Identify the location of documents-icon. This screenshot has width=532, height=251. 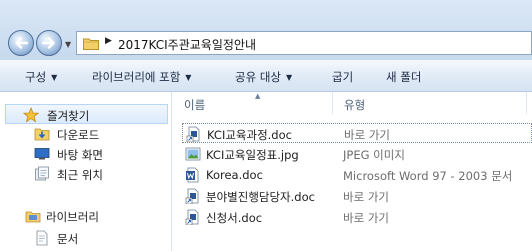
(42, 238).